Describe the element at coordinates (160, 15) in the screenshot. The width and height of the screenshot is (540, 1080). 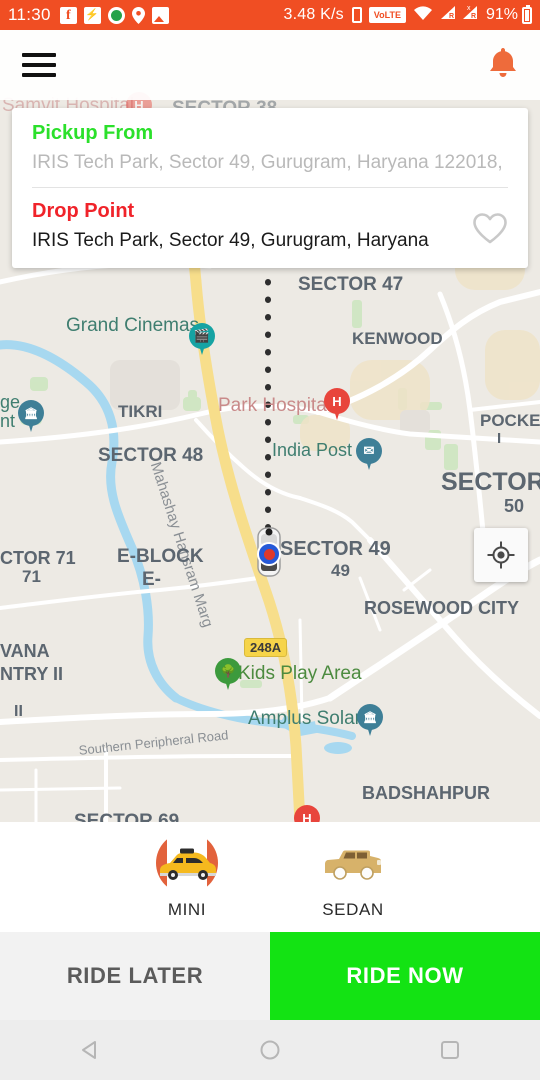
I see `gallery-icon` at that location.